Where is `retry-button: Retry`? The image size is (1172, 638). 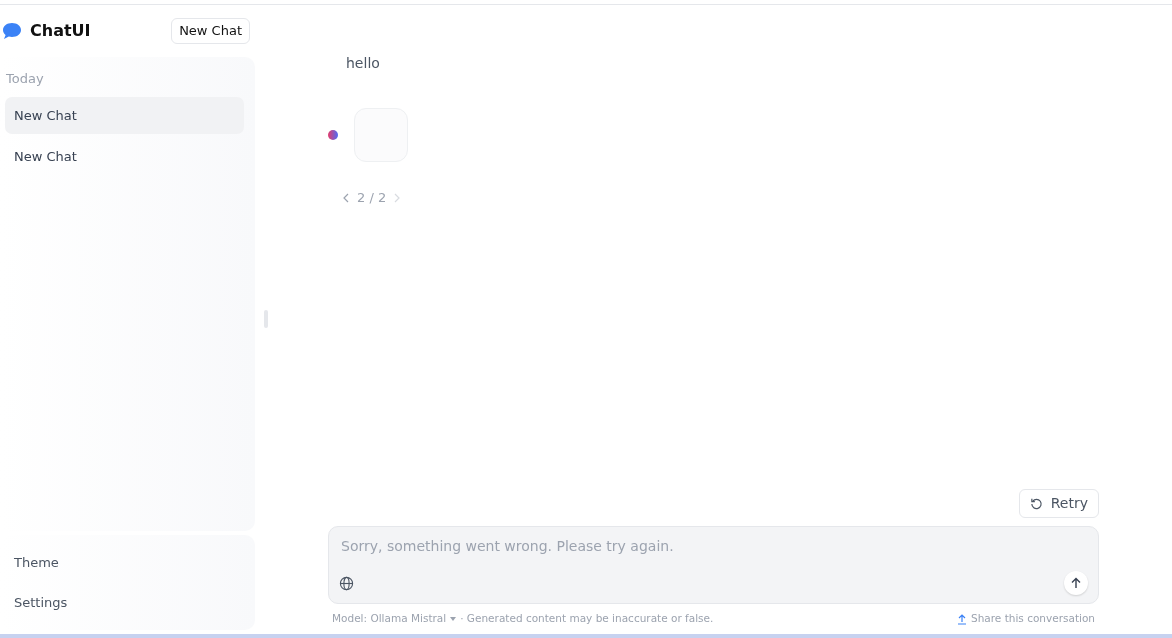
retry-button: Retry is located at coordinates (1058, 504).